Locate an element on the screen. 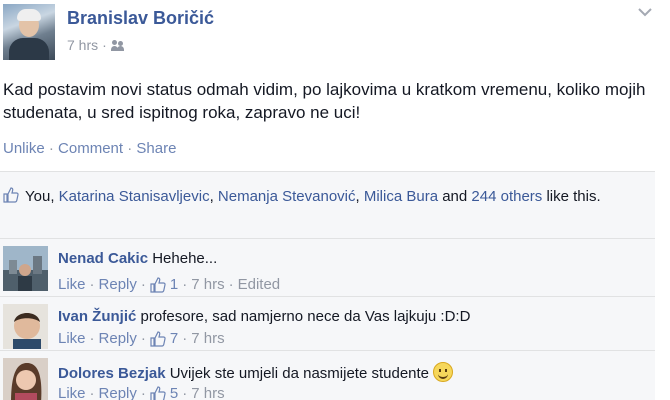 The image size is (670, 400). comment-meta: Like · Reply · 5 · 7 hrs is located at coordinates (141, 392).